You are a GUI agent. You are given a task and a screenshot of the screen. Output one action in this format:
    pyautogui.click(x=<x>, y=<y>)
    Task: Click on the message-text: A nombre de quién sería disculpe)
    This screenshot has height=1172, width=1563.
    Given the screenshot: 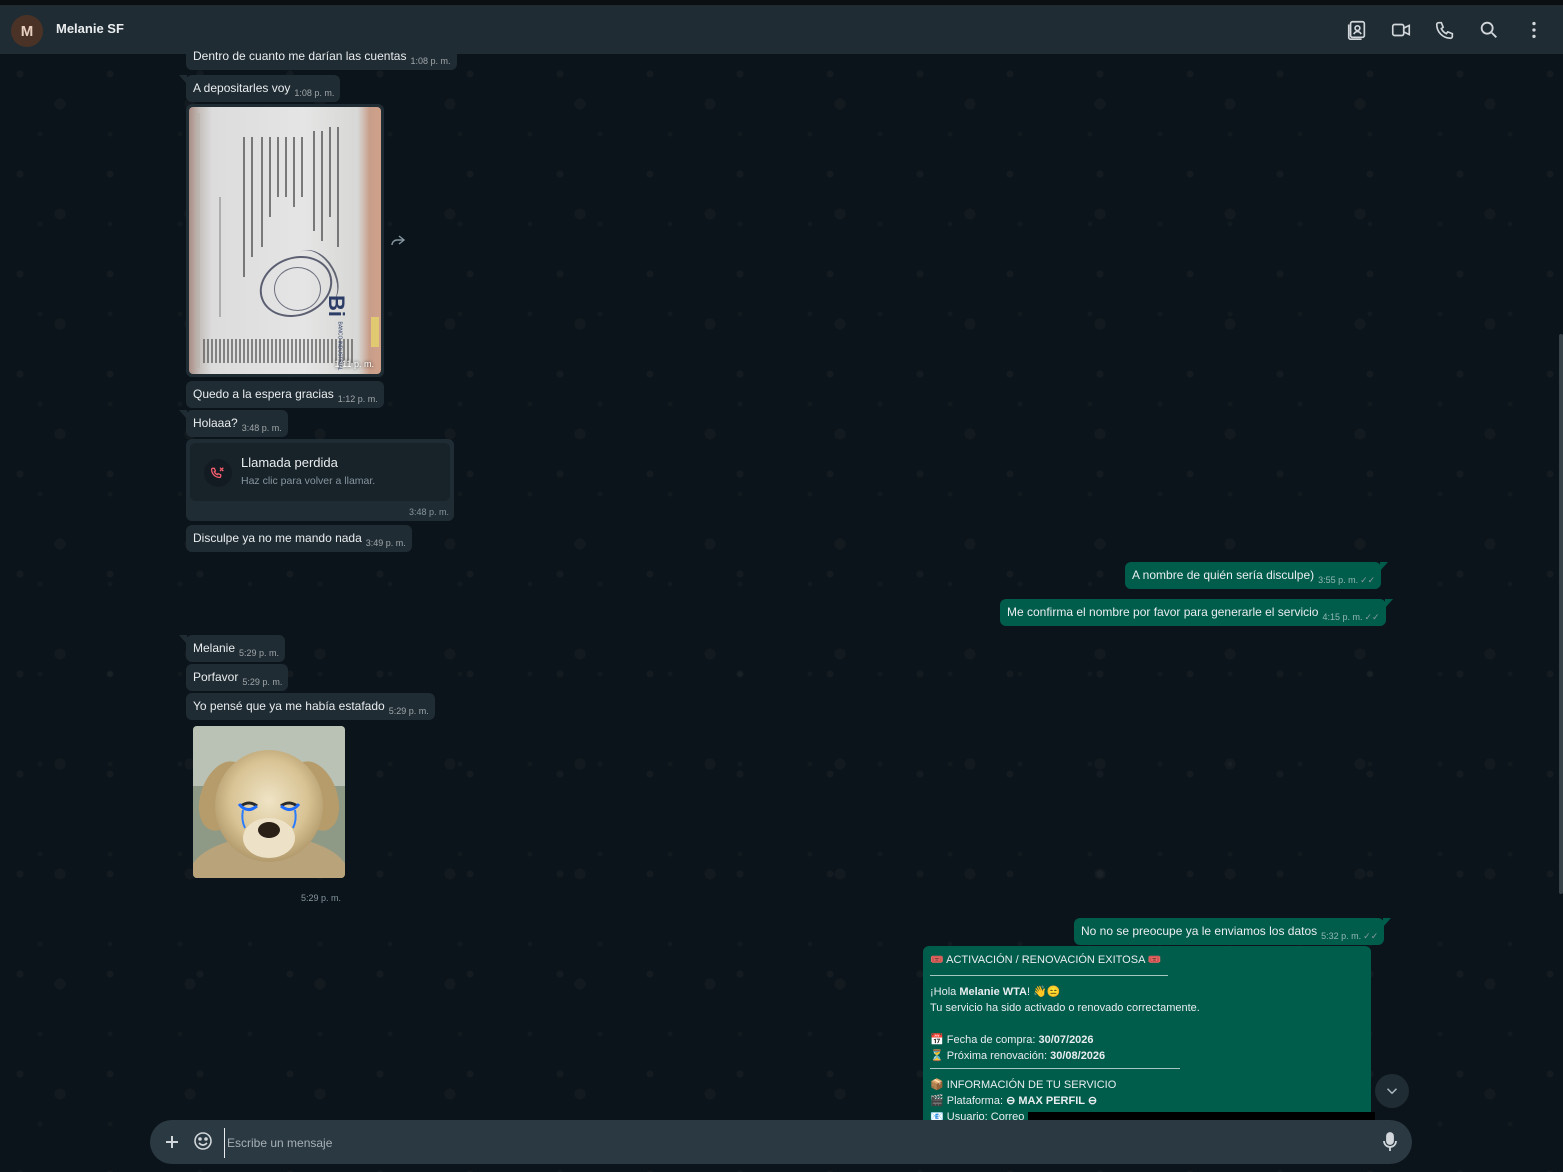 What is the action you would take?
    pyautogui.click(x=1223, y=575)
    